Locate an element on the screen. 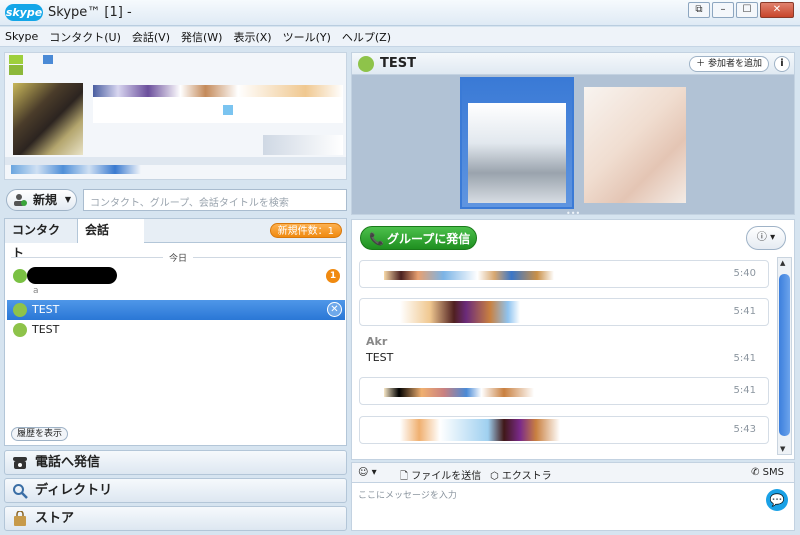  directory-label: ディレクトリ is located at coordinates (74, 490).